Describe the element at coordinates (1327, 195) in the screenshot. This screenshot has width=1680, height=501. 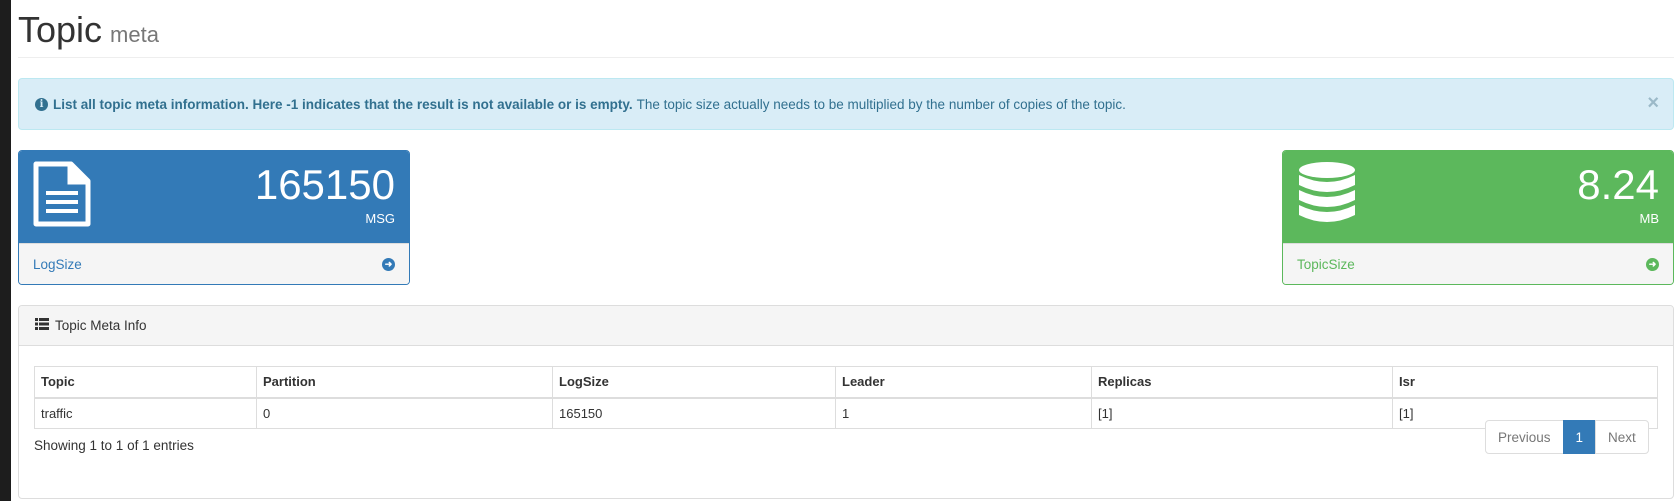
I see `database-icon` at that location.